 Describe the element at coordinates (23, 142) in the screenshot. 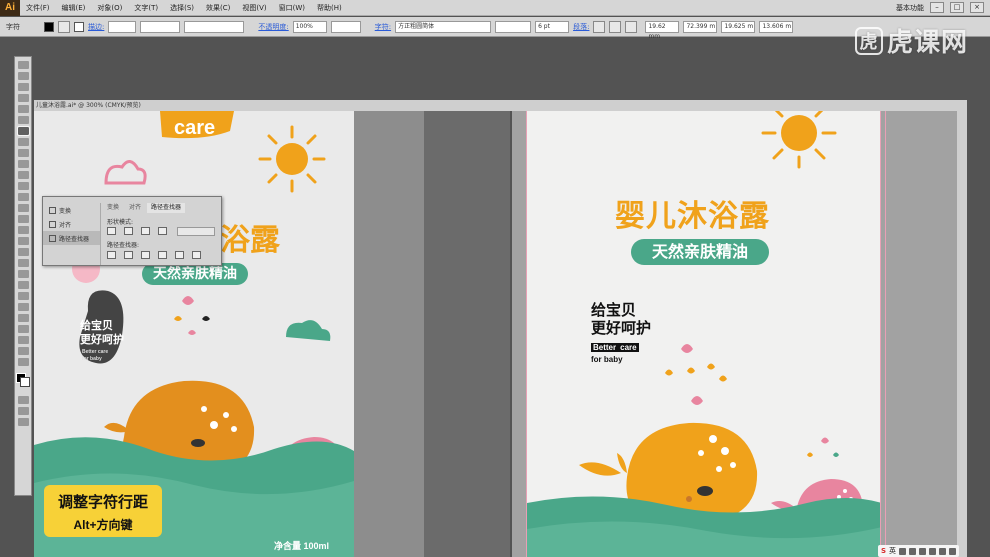

I see `line-tool-icon` at that location.